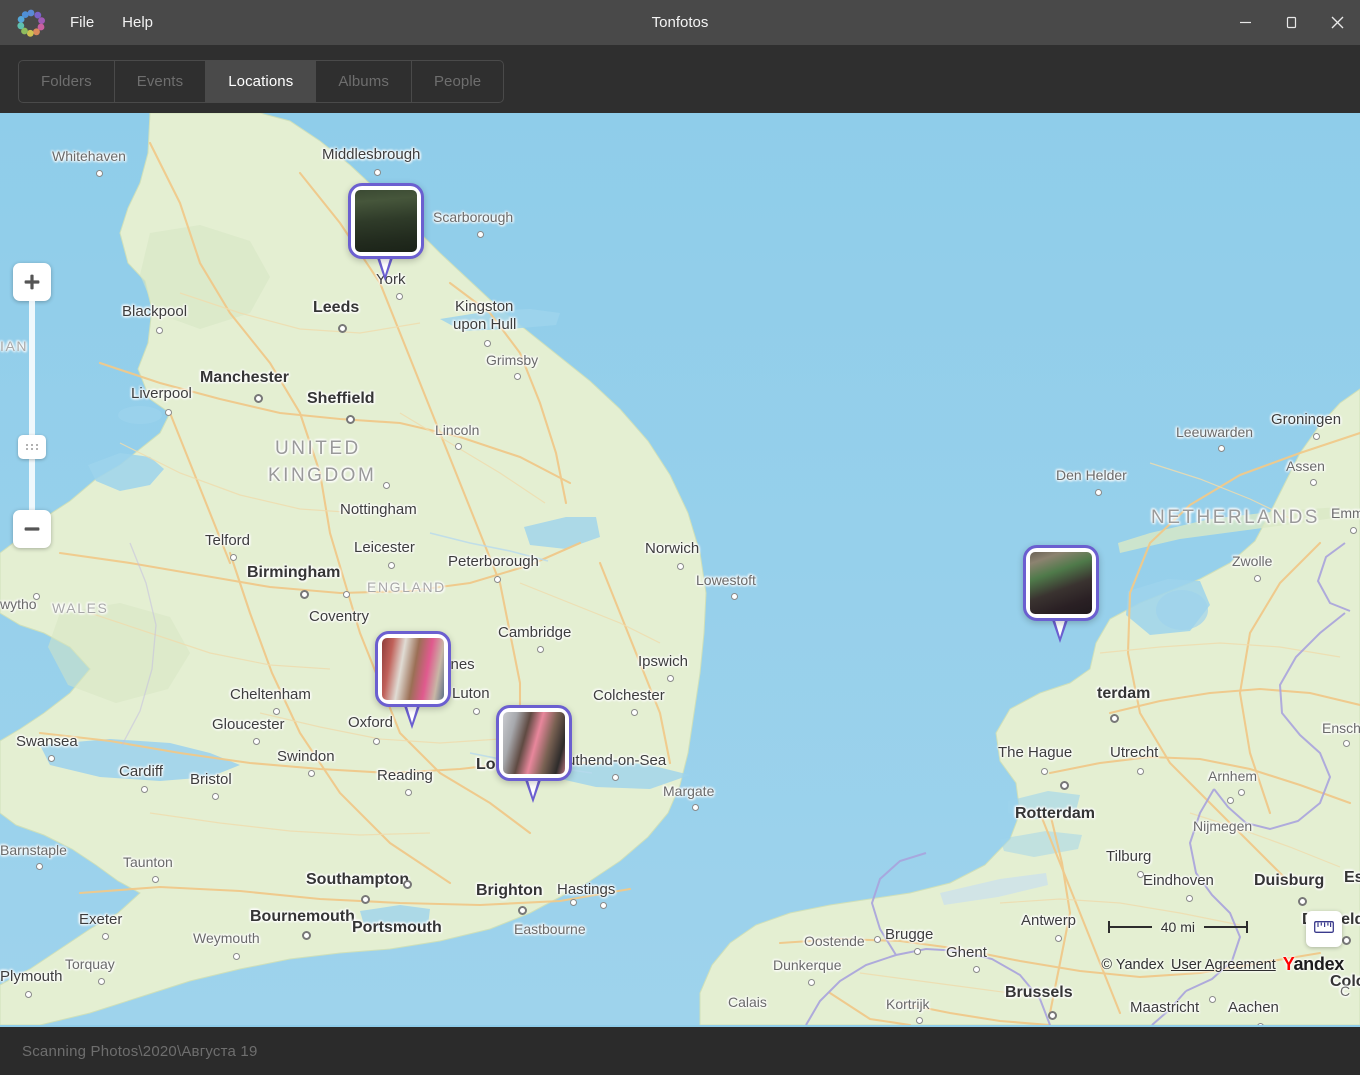 This screenshot has width=1360, height=1075. I want to click on yandex-logo-y: Y, so click(1288, 964).